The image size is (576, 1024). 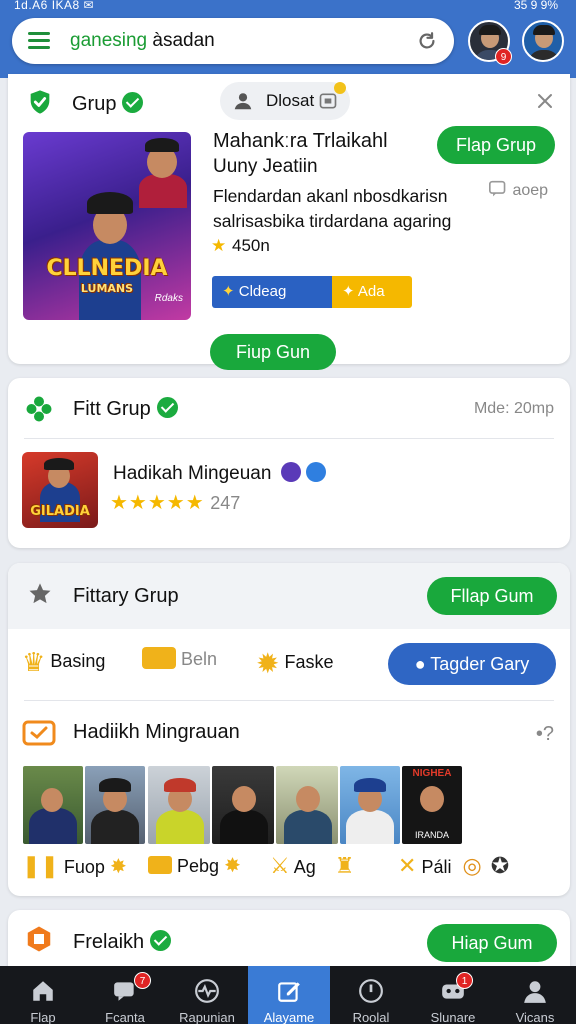 I want to click on sparkle-icon: ✦, so click(x=228, y=291).